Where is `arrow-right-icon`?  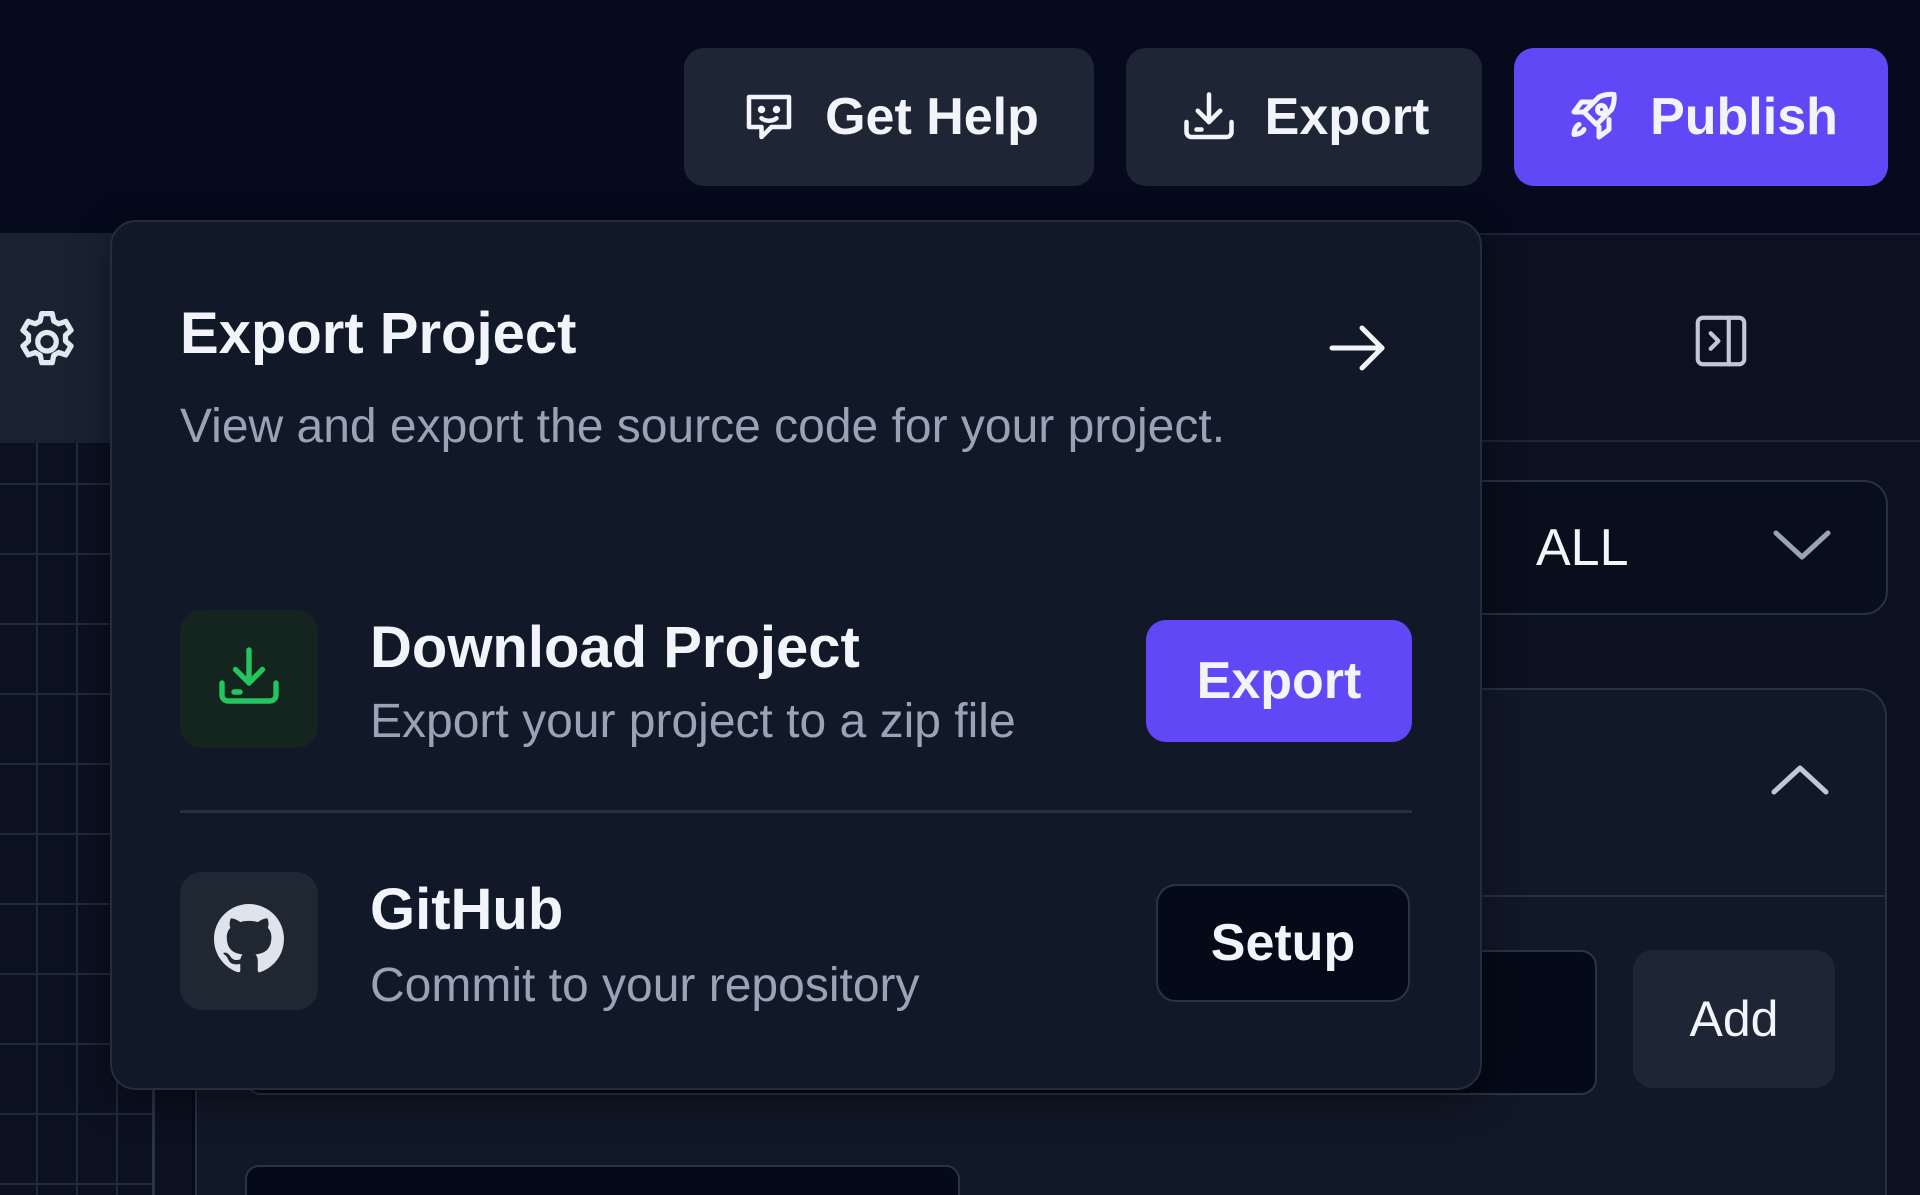 arrow-right-icon is located at coordinates (1358, 348).